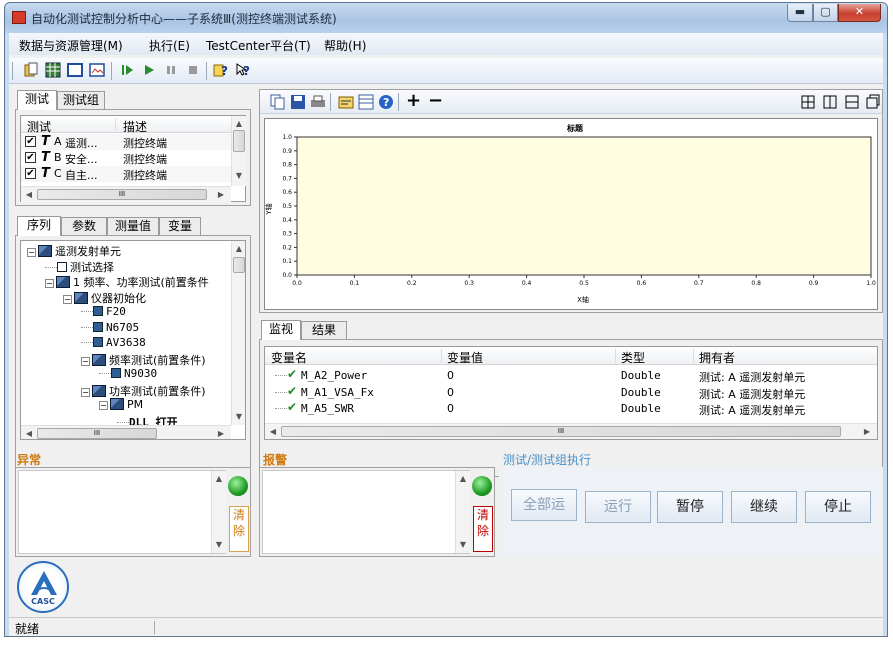 The height and width of the screenshot is (647, 893). Describe the element at coordinates (289, 357) in the screenshot. I see `column-var-name: 变量名` at that location.